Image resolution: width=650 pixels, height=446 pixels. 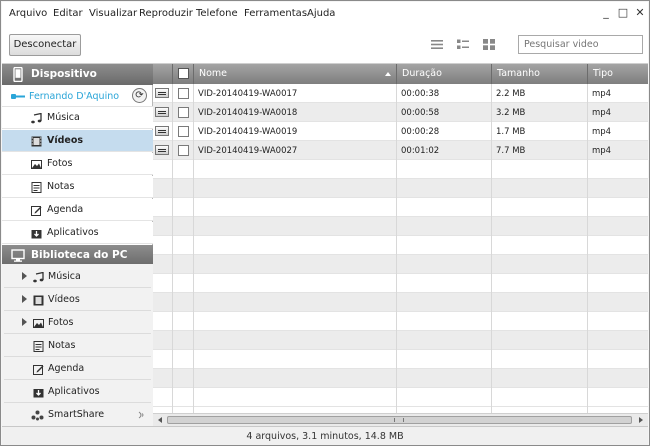 I want to click on menu-reproduzir: Reproduzir, so click(x=166, y=13).